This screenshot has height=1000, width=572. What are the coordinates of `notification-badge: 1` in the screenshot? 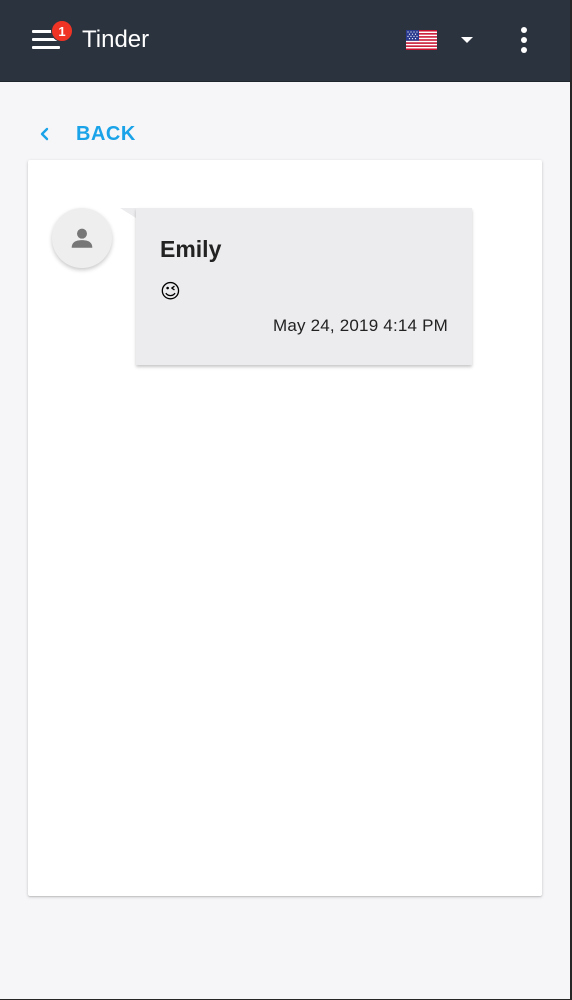 It's located at (62, 31).